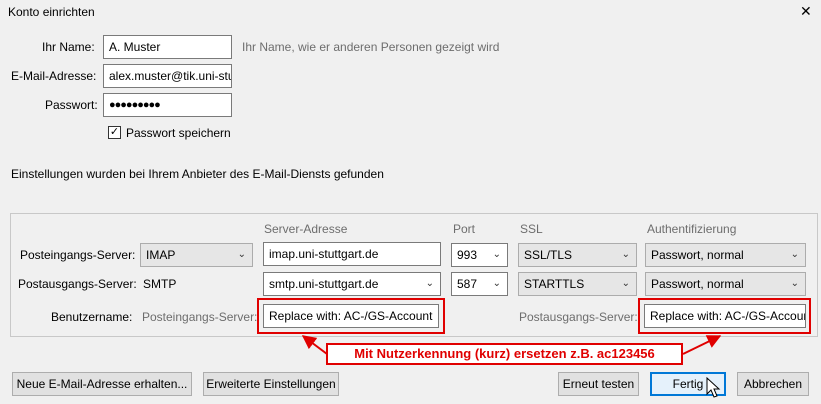 The width and height of the screenshot is (821, 404). Describe the element at coordinates (598, 384) in the screenshot. I see `retest-button: Erneut testen` at that location.